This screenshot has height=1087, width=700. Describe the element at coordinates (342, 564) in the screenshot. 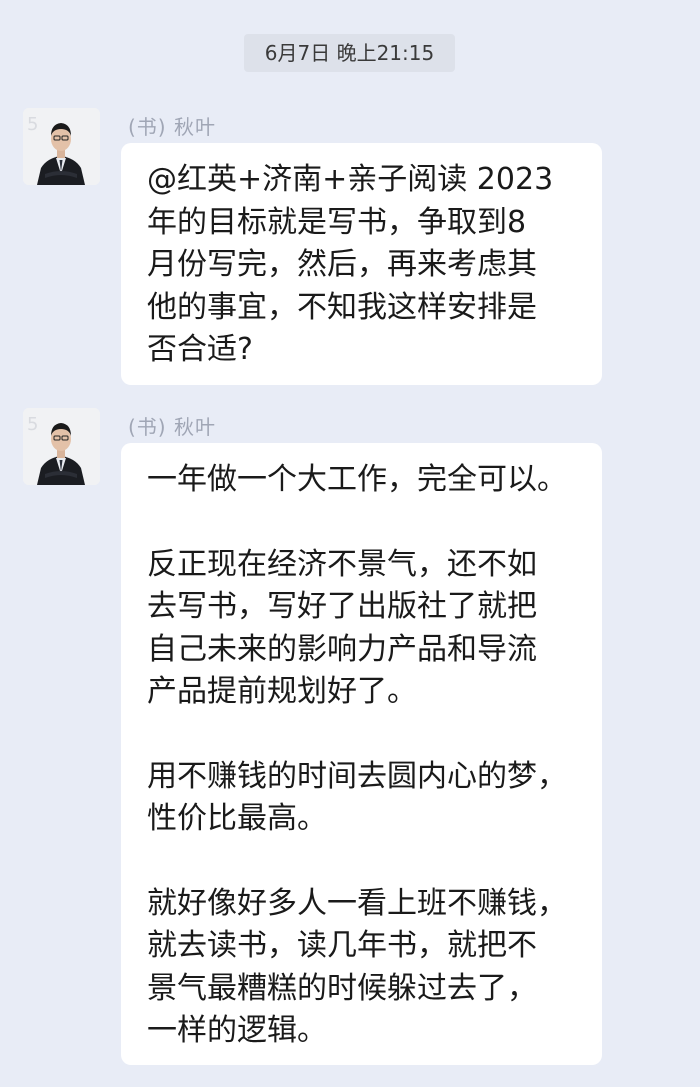

I see `message-line: 反正现在经济不景气，还不如` at that location.